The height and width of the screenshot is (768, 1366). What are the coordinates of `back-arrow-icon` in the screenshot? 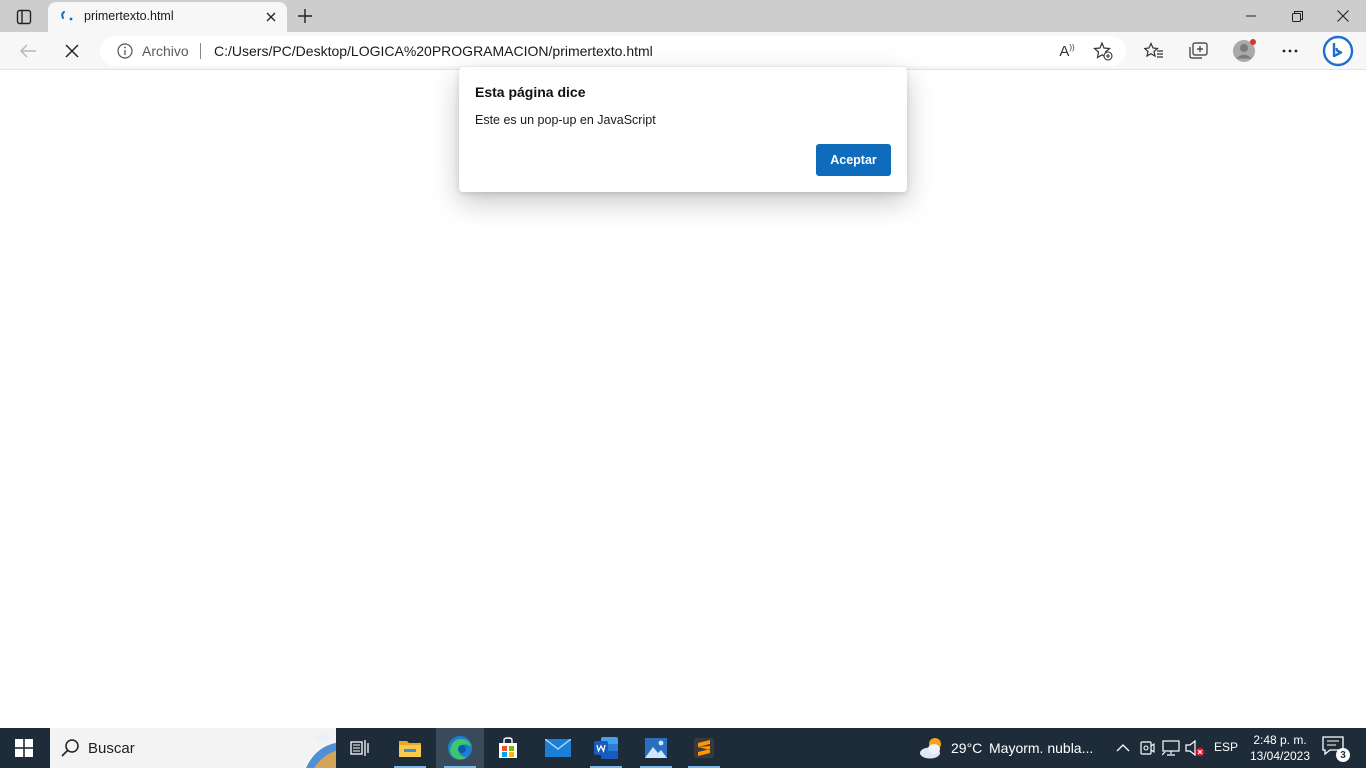 It's located at (27, 51).